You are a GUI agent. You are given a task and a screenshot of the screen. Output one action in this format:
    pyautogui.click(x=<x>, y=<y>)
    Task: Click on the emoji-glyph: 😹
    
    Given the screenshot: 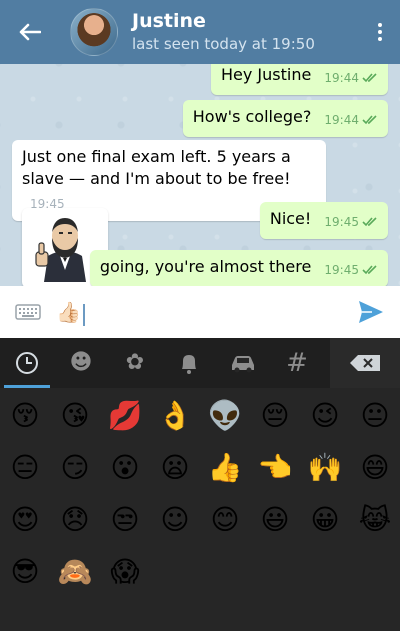 What is the action you would take?
    pyautogui.click(x=375, y=519)
    